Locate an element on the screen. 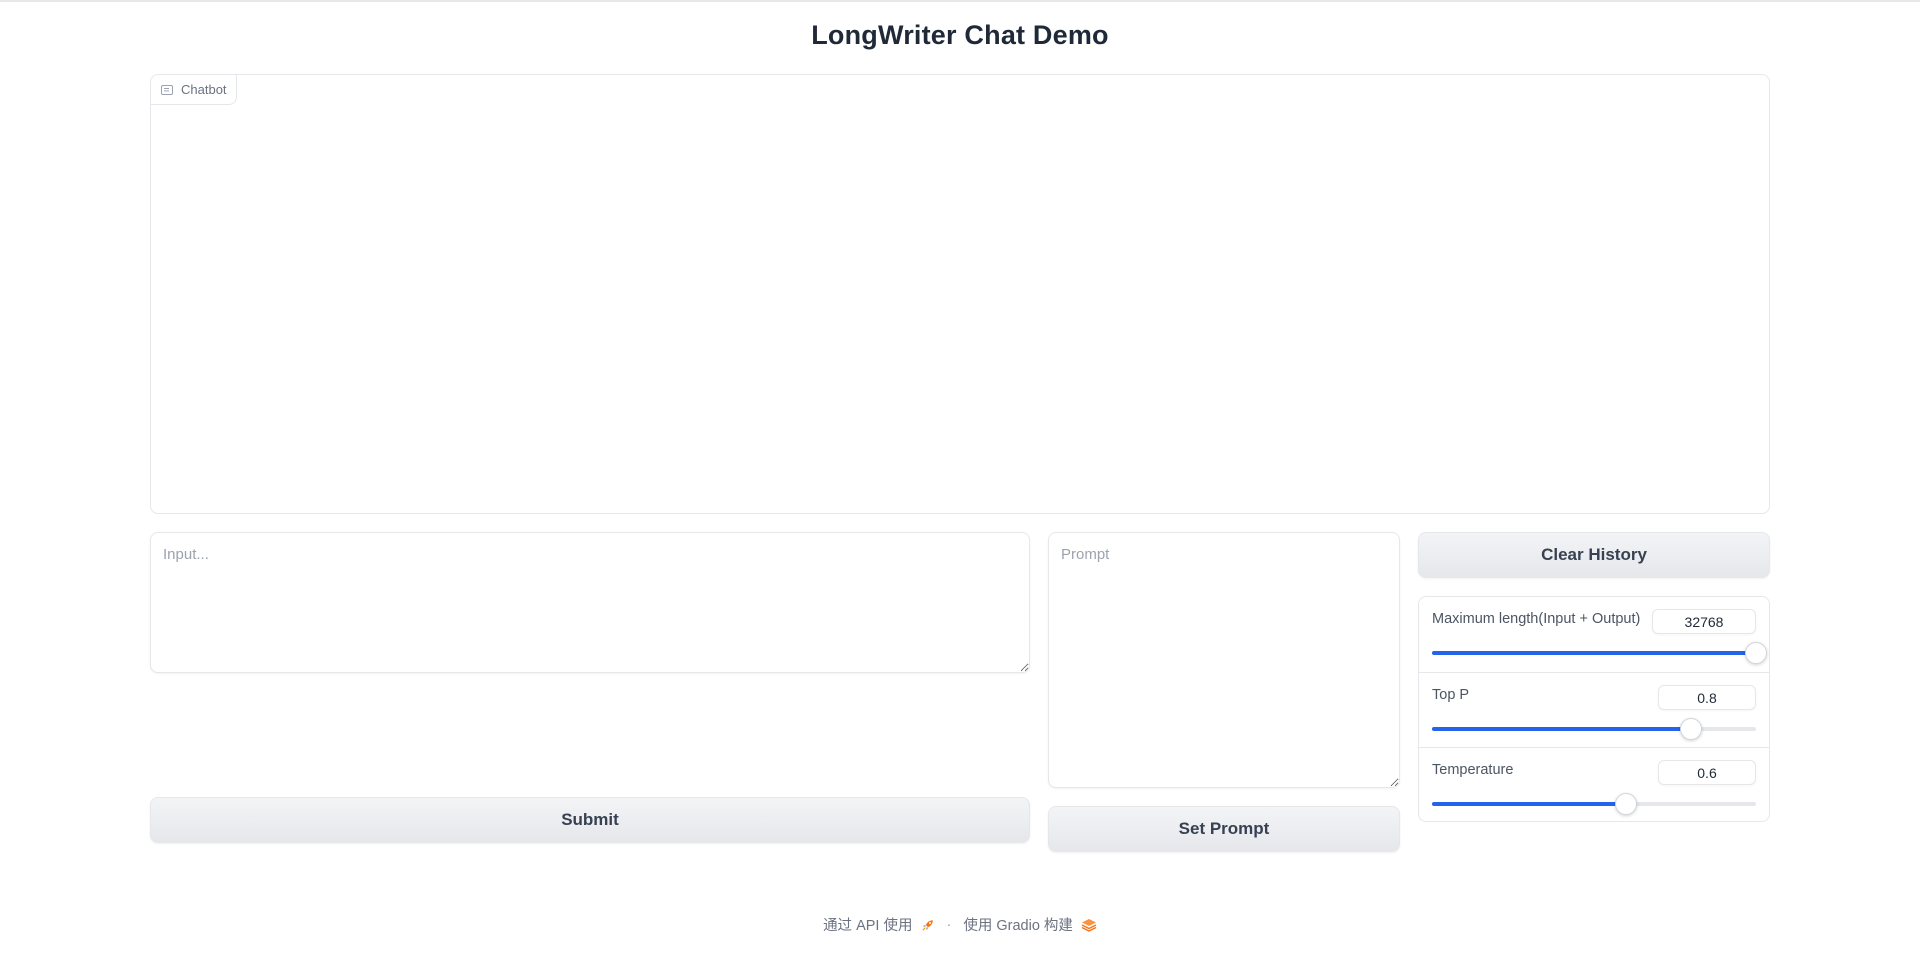 Image resolution: width=1920 pixels, height=955 pixels. input-container is located at coordinates (590, 602).